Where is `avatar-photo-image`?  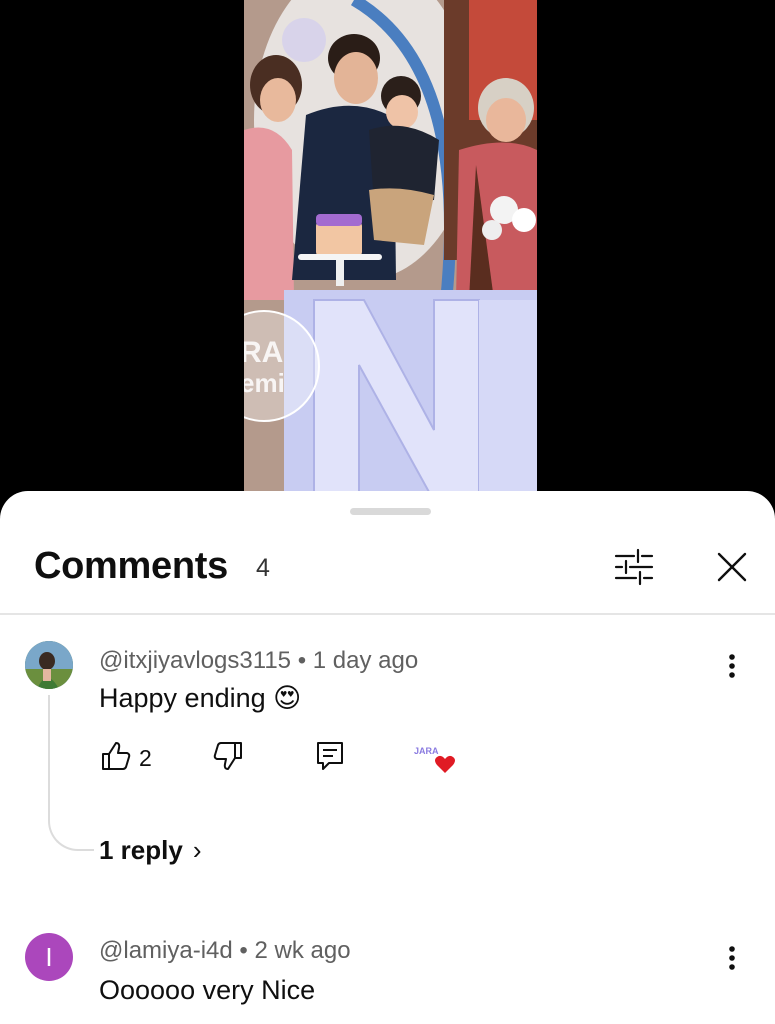 avatar-photo-image is located at coordinates (49, 665).